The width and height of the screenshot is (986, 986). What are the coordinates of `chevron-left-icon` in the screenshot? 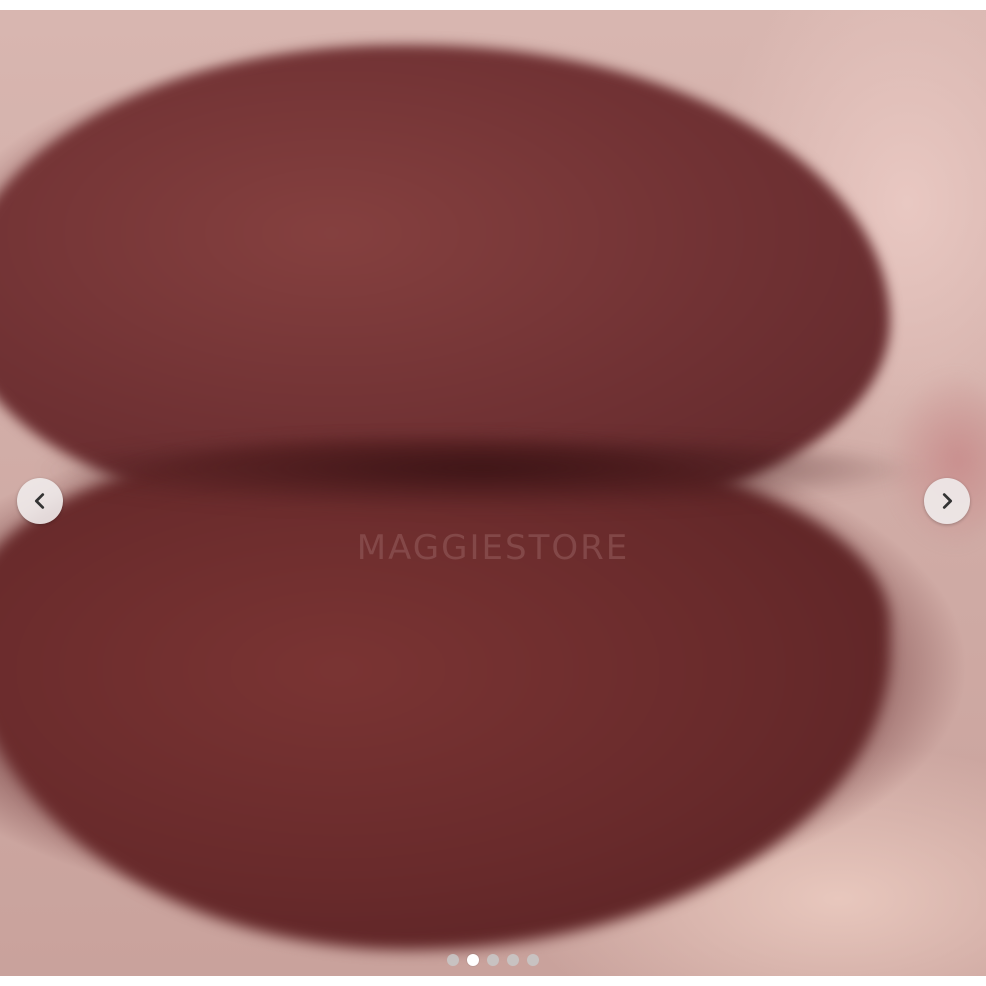 It's located at (39, 501).